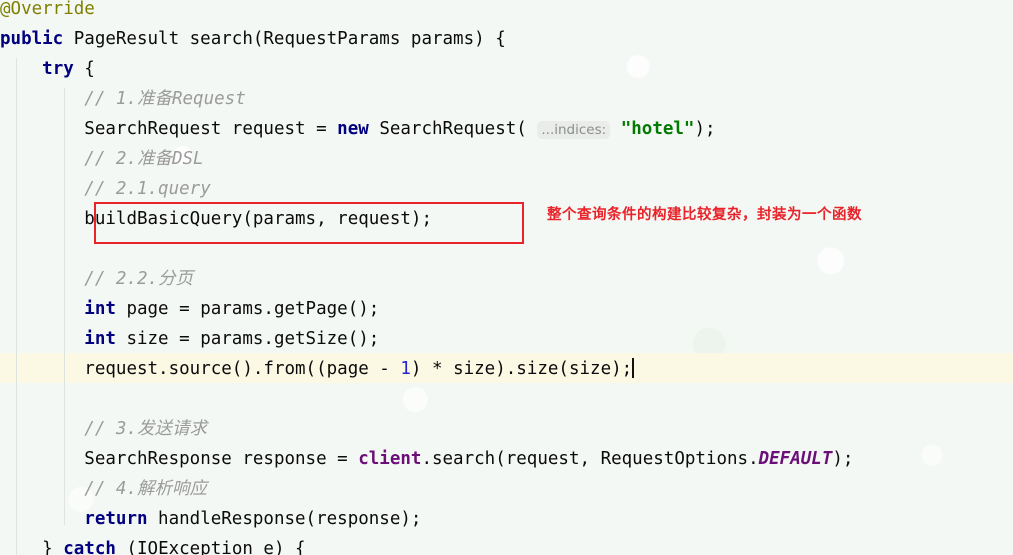 This screenshot has height=555, width=1013. What do you see at coordinates (633, 368) in the screenshot?
I see `text-caret` at bounding box center [633, 368].